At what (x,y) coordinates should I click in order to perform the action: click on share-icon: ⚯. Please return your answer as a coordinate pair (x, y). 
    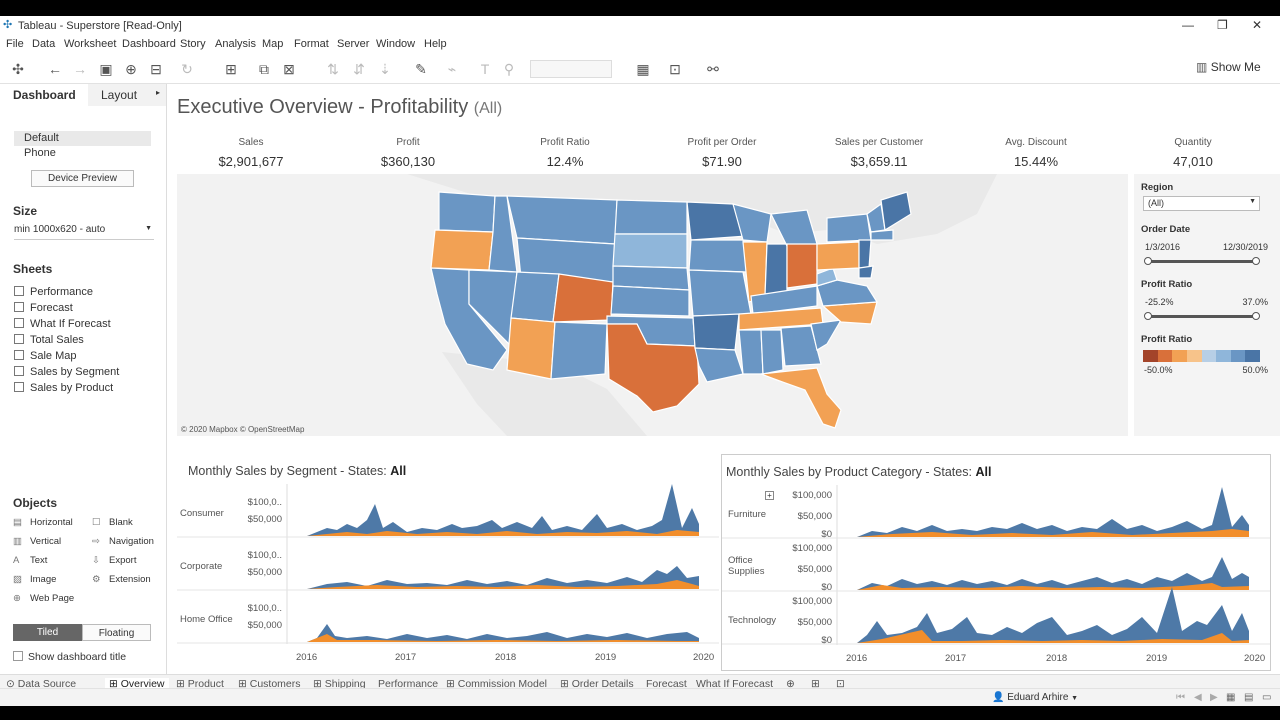
    Looking at the image, I should click on (713, 69).